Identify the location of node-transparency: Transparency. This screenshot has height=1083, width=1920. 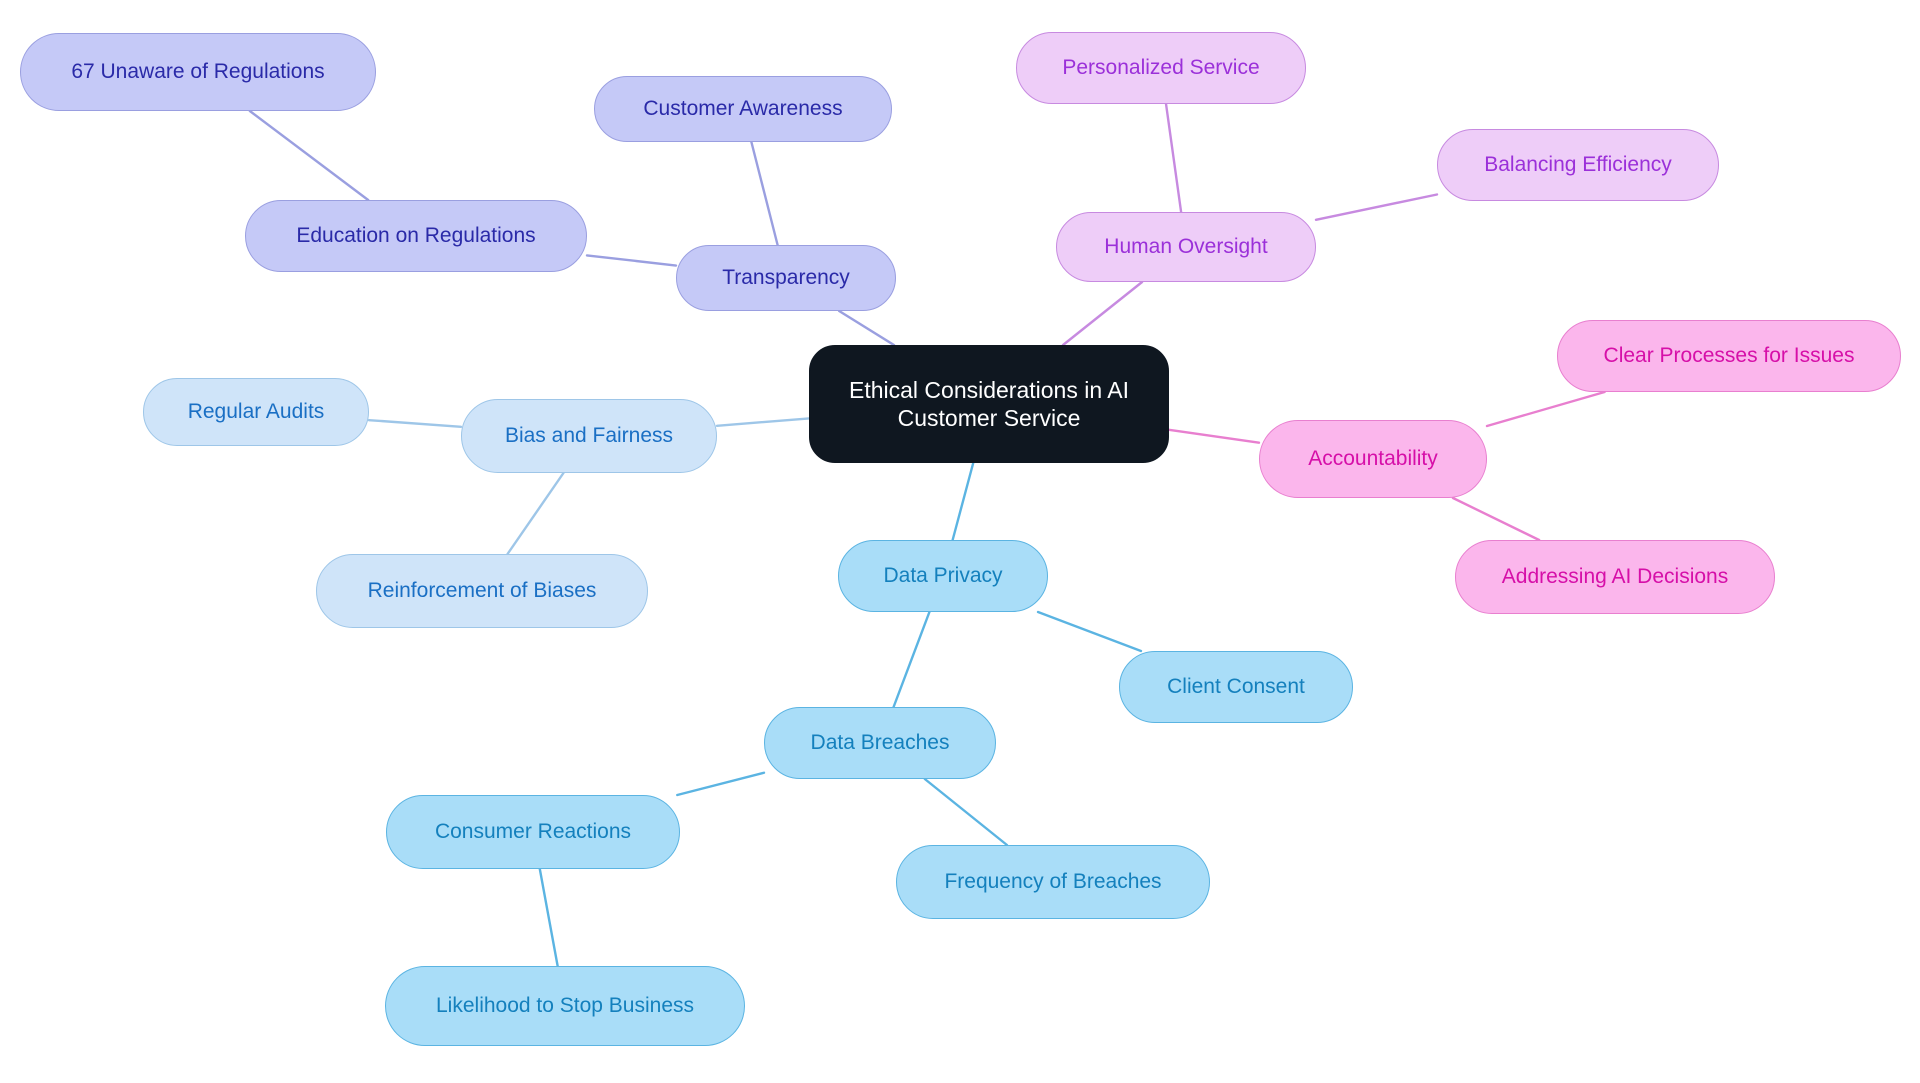
(786, 278).